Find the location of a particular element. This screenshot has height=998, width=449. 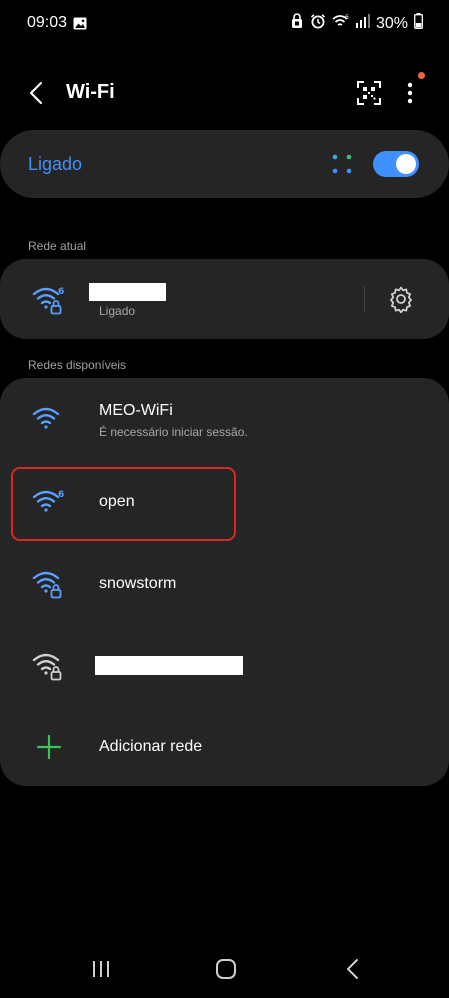

wifi-switch is located at coordinates (396, 164).